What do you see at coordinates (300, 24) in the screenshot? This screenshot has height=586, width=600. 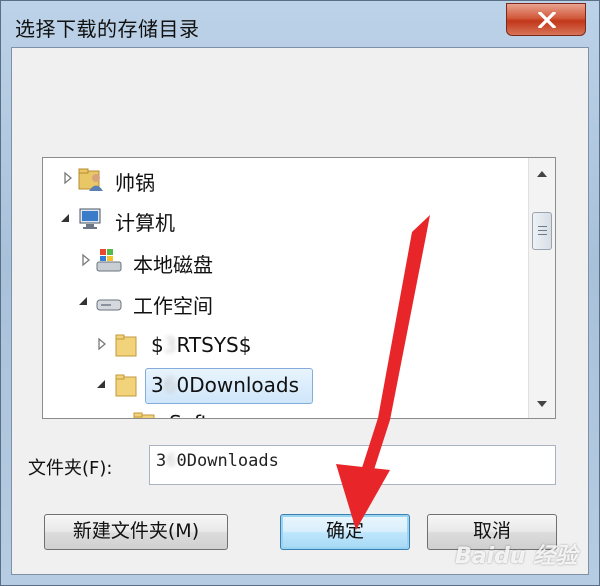 I see `title-bar: 选择下载的存储目录` at bounding box center [300, 24].